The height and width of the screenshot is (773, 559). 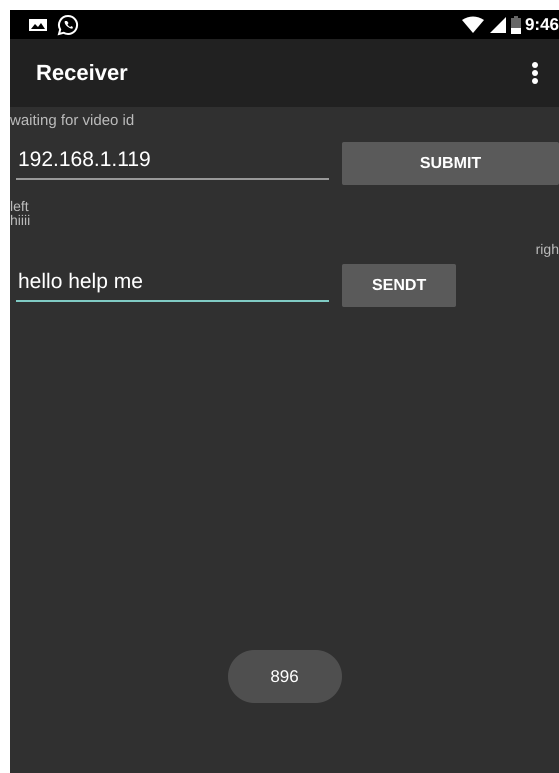 I want to click on image-icon, so click(x=38, y=24).